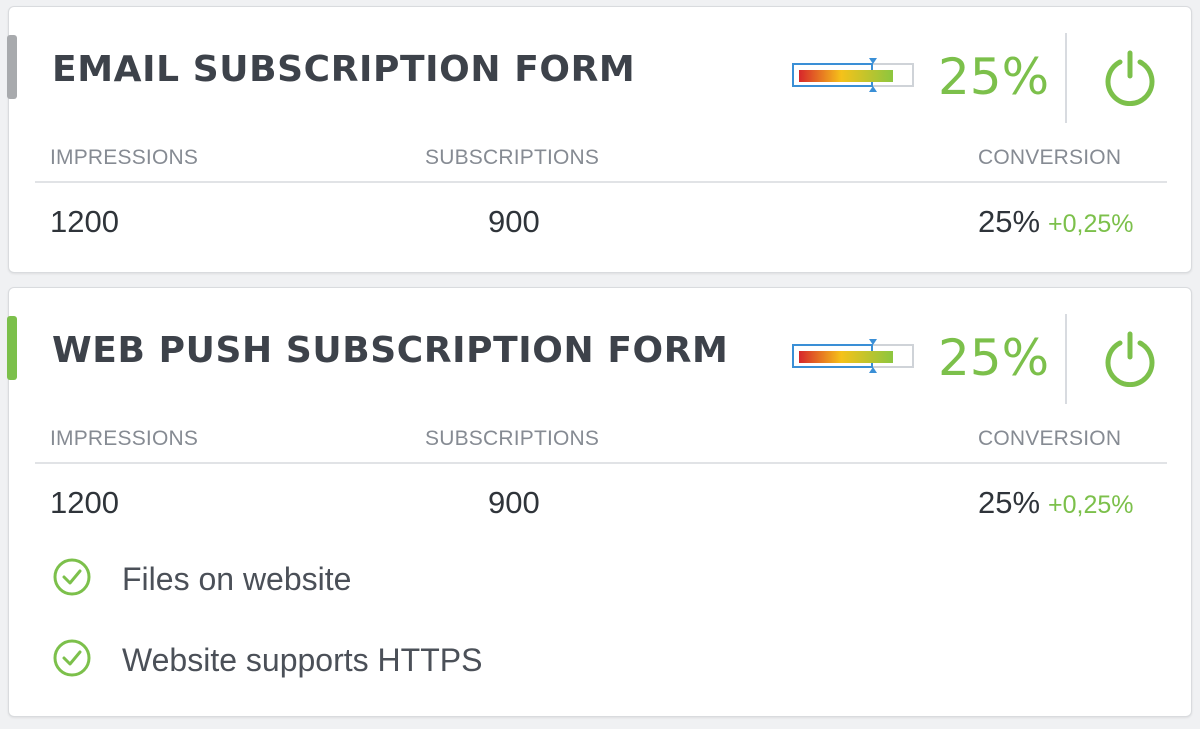 This screenshot has height=729, width=1200. I want to click on checklist-label: Website supports HTTPS, so click(302, 660).